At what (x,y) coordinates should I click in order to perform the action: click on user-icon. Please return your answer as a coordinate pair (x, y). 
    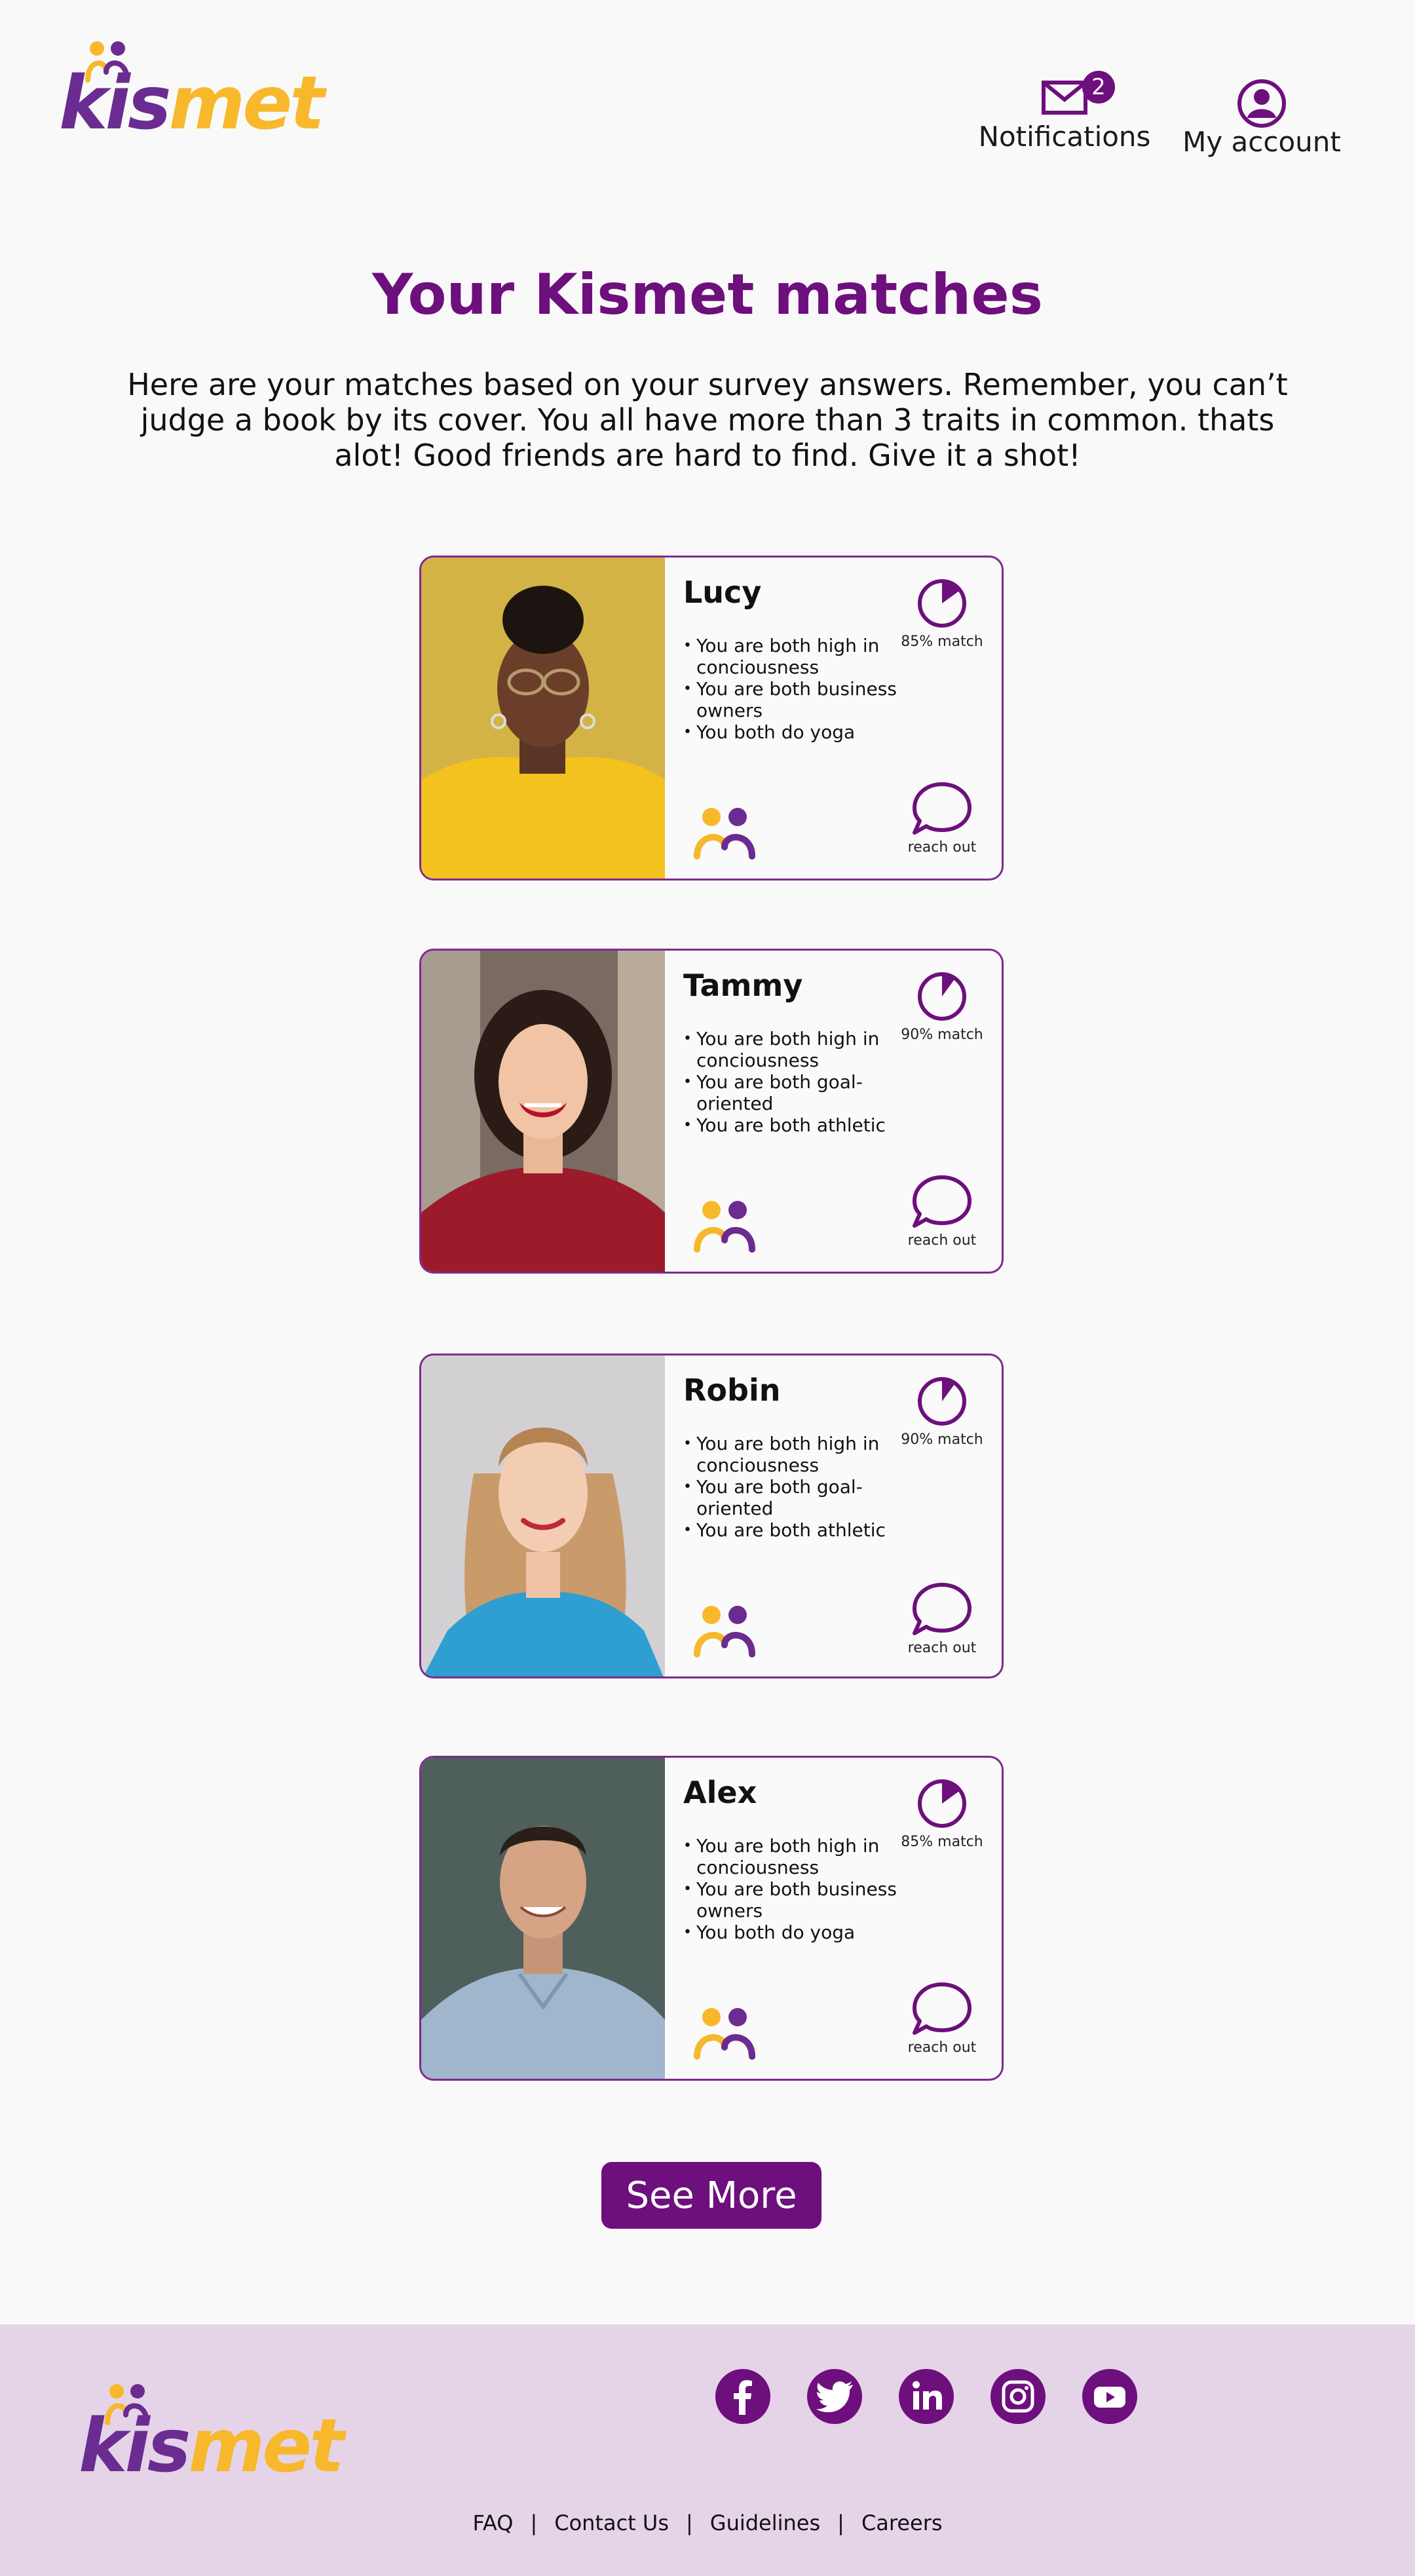
    Looking at the image, I should click on (1261, 103).